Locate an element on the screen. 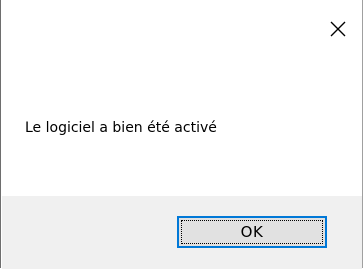 The height and width of the screenshot is (269, 363). ok-button: OK is located at coordinates (252, 232).